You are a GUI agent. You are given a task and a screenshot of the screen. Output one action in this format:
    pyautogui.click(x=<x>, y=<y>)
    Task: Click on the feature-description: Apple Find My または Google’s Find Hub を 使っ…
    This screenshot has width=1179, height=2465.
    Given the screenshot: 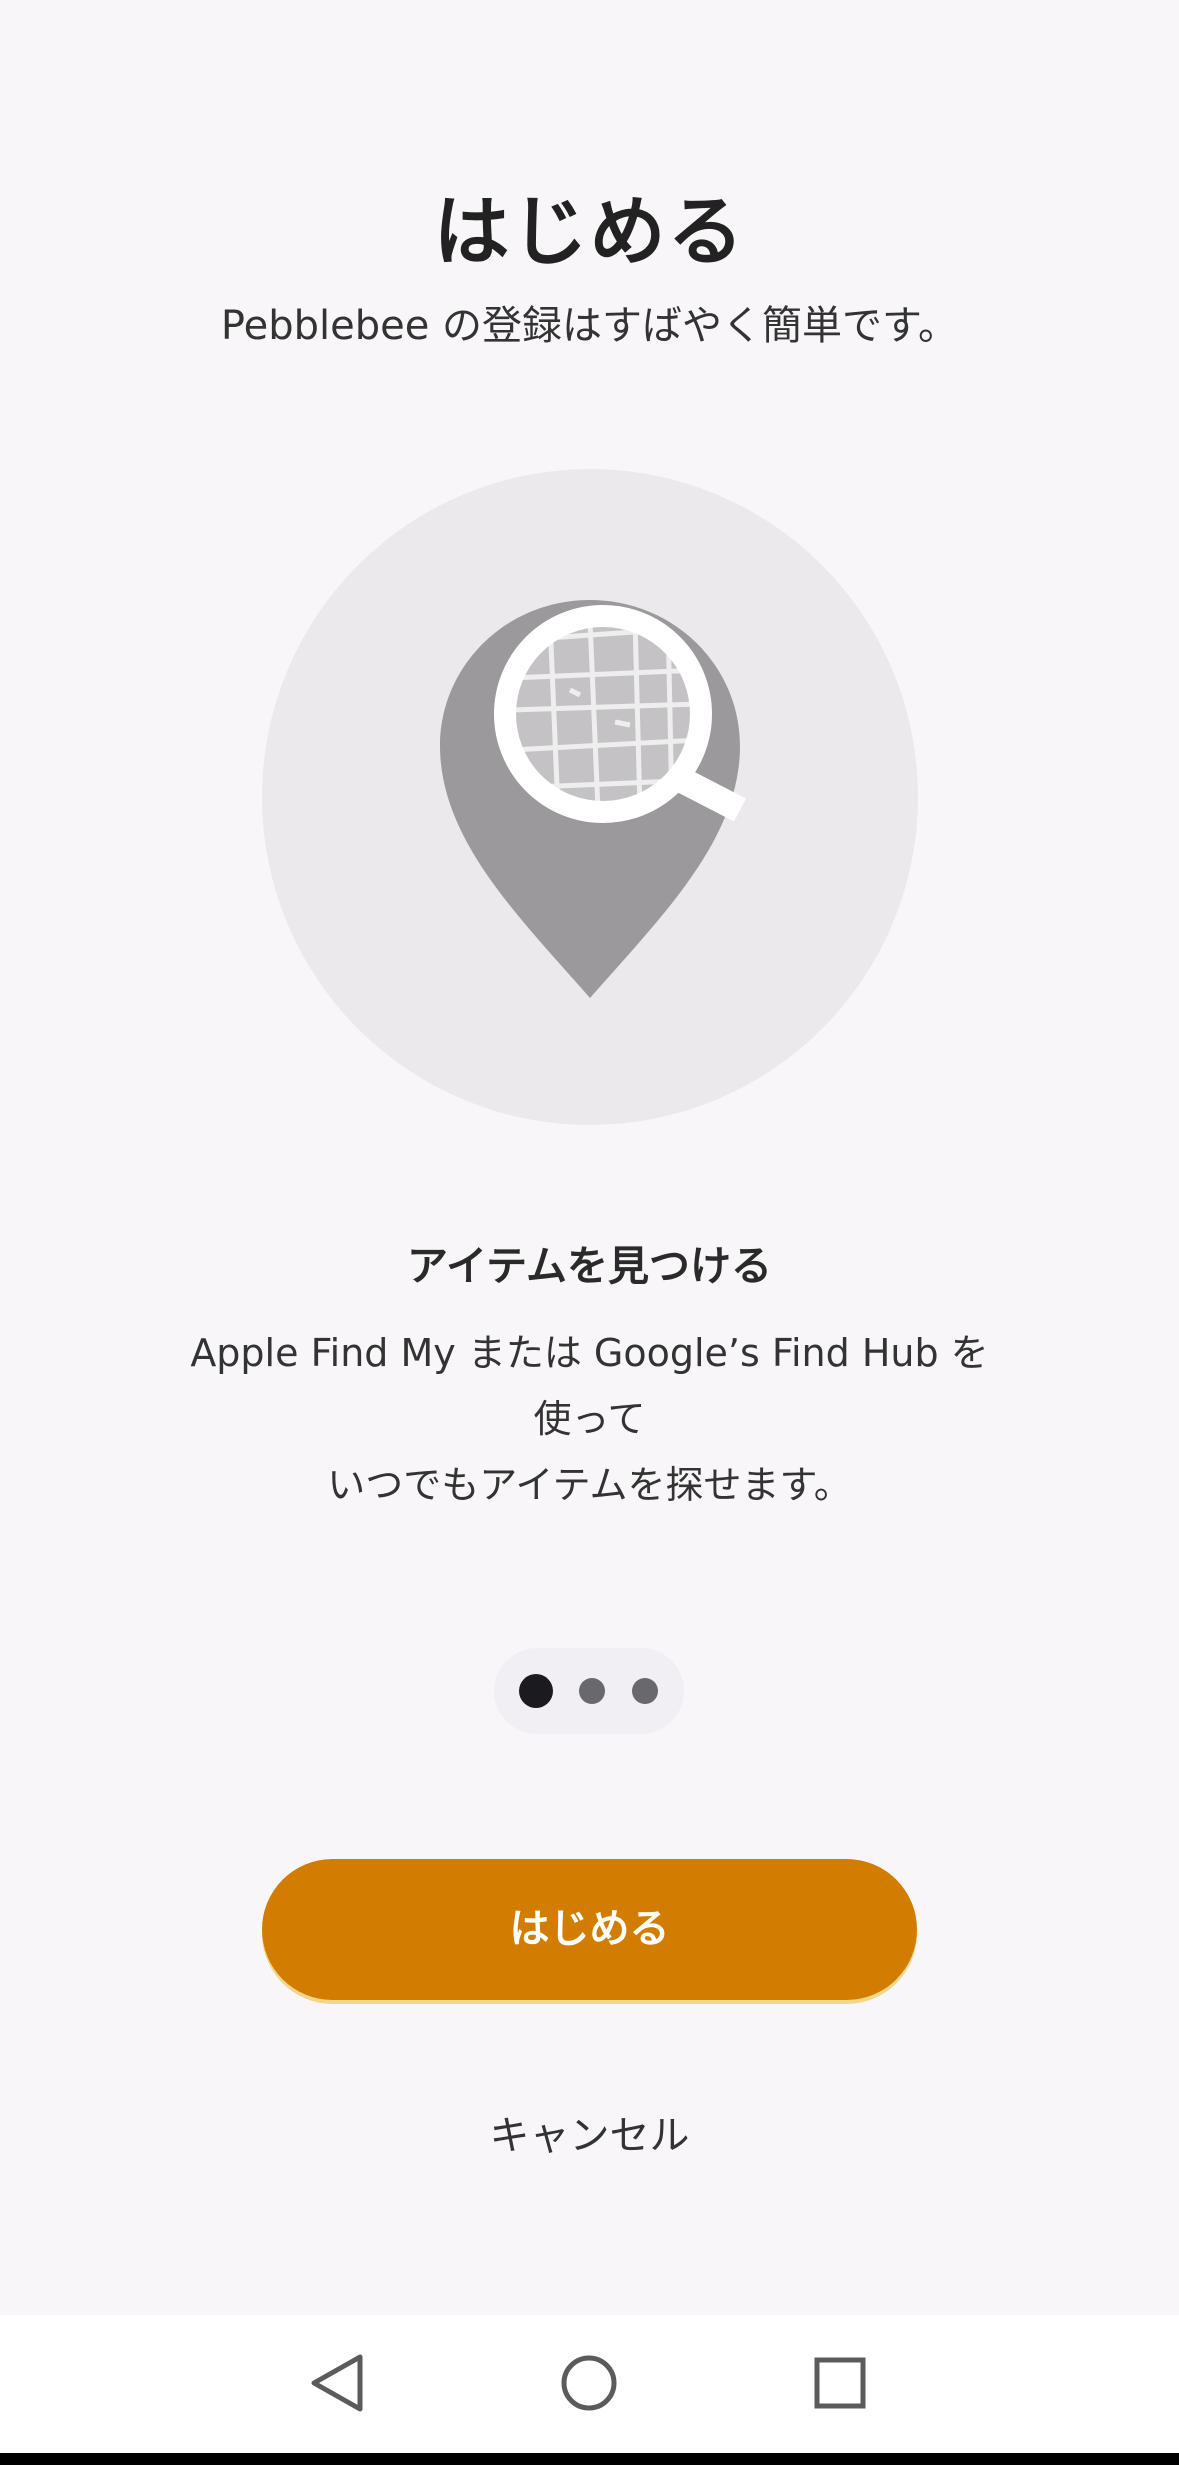 What is the action you would take?
    pyautogui.click(x=589, y=1419)
    